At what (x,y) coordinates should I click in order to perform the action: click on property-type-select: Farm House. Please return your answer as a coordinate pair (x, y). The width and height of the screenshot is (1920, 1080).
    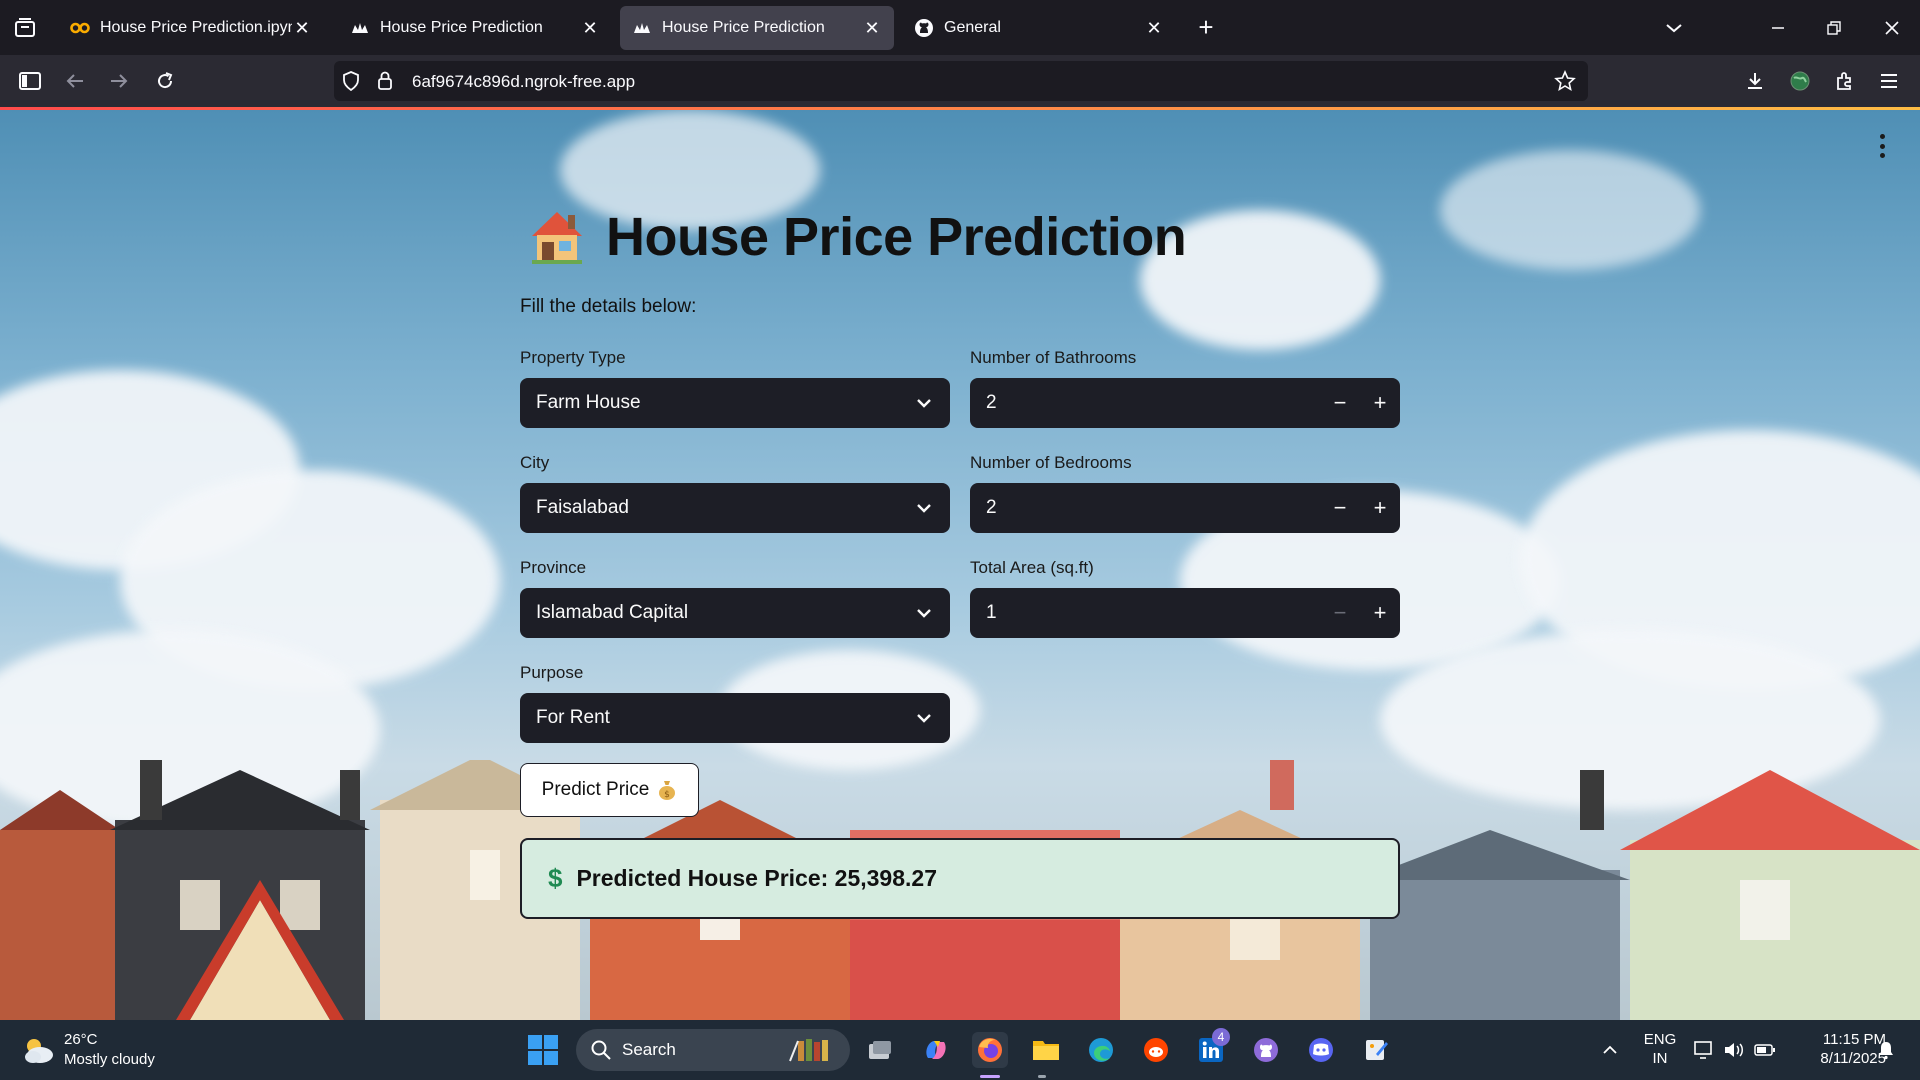
    Looking at the image, I should click on (735, 403).